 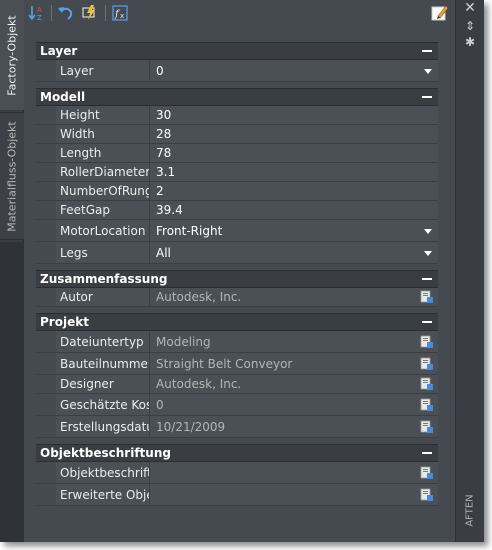 I want to click on svg-text: Z, so click(x=39, y=18).